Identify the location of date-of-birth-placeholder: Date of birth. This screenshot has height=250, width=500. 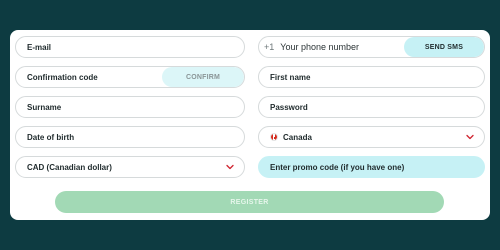
(51, 137).